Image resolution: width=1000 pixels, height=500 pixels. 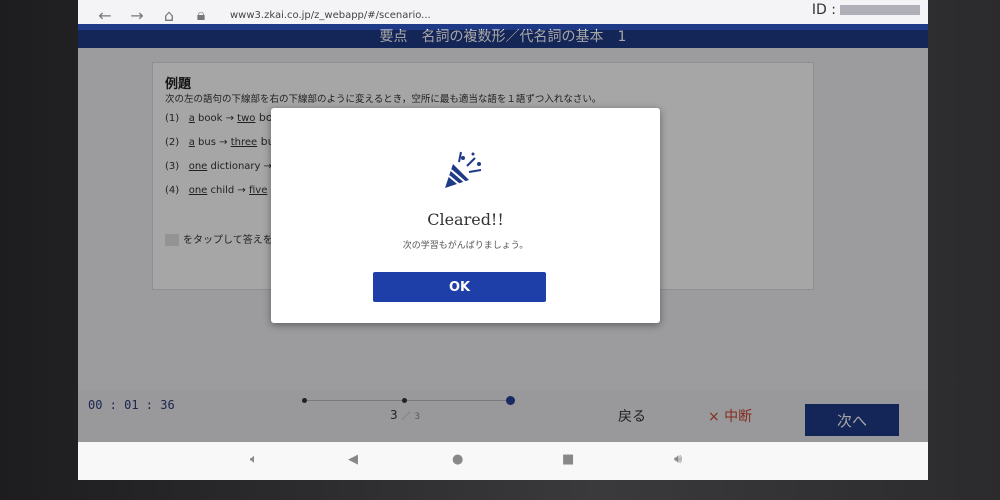 I want to click on android-nav-bar: 🔈︎ ◀ ● ■ 🔊︎, so click(x=503, y=461).